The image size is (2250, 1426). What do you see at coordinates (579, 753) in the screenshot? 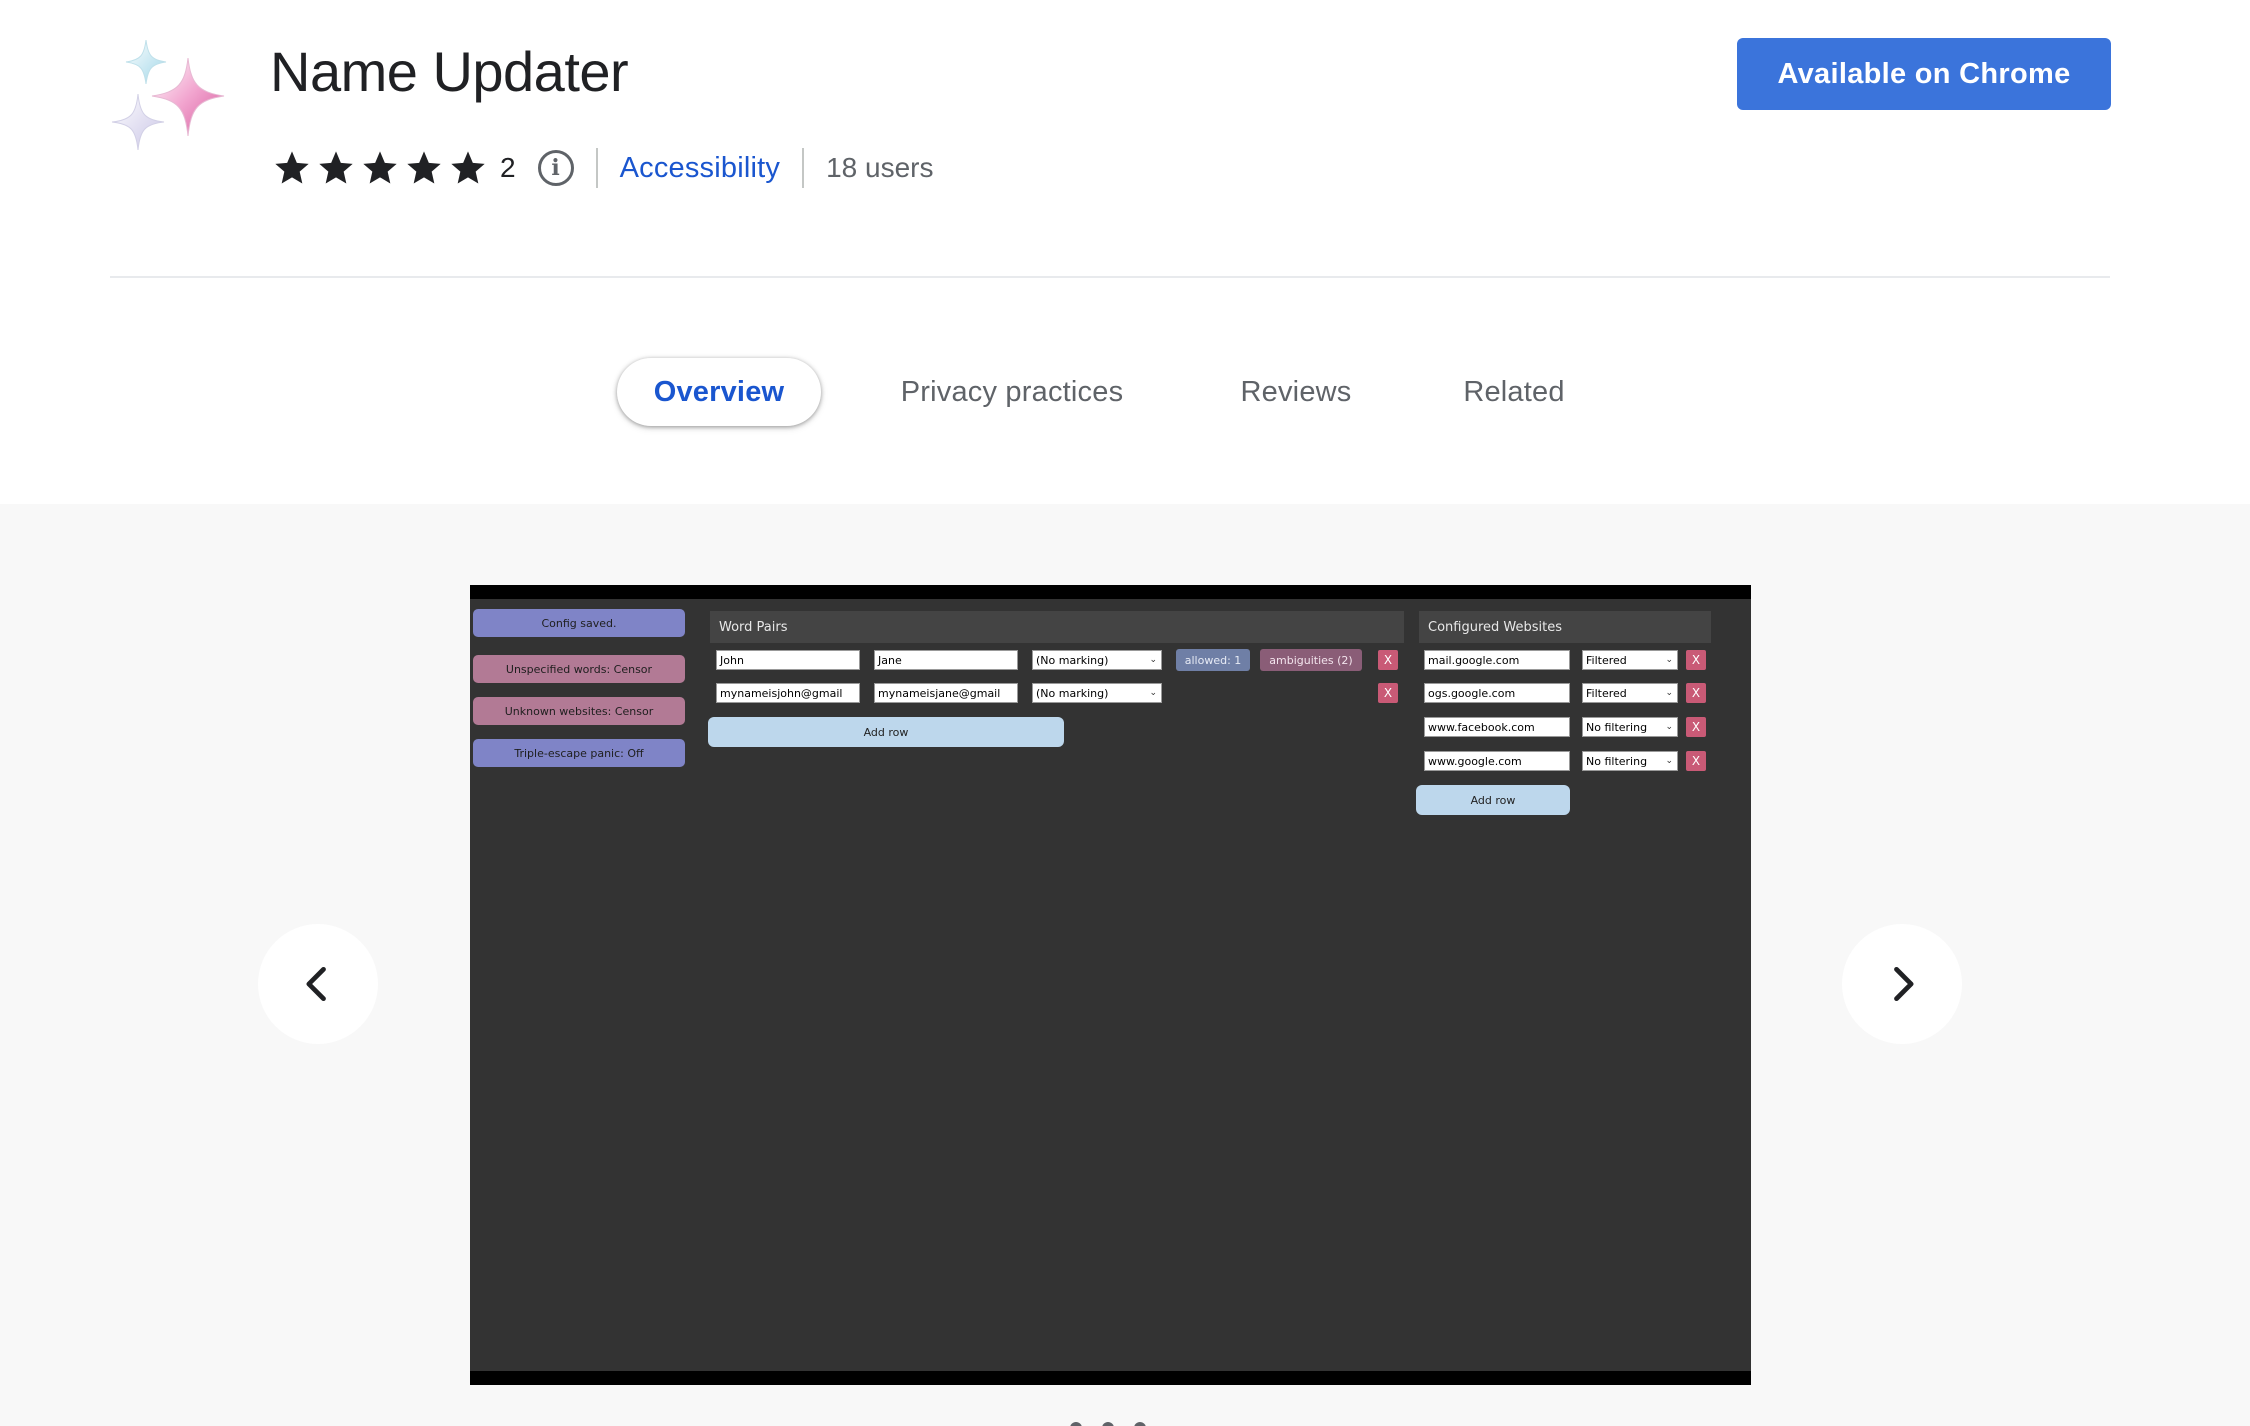
I see `triple-escape-button: Triple-escape panic: Off` at bounding box center [579, 753].